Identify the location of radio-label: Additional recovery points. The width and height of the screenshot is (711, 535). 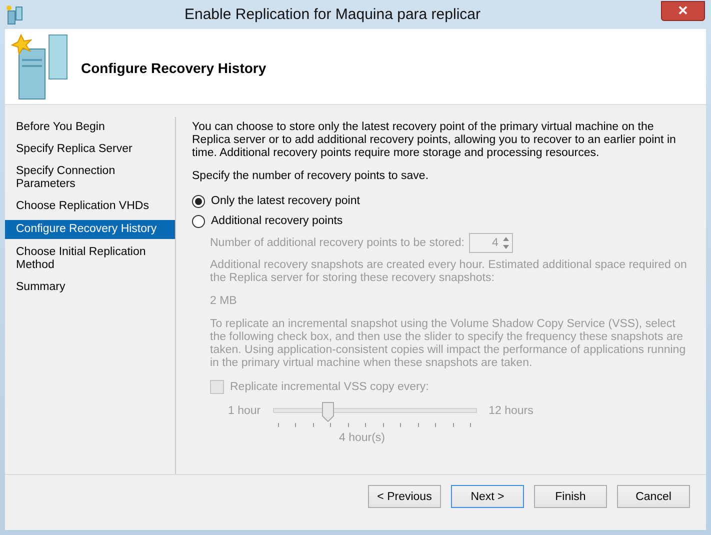
(277, 221).